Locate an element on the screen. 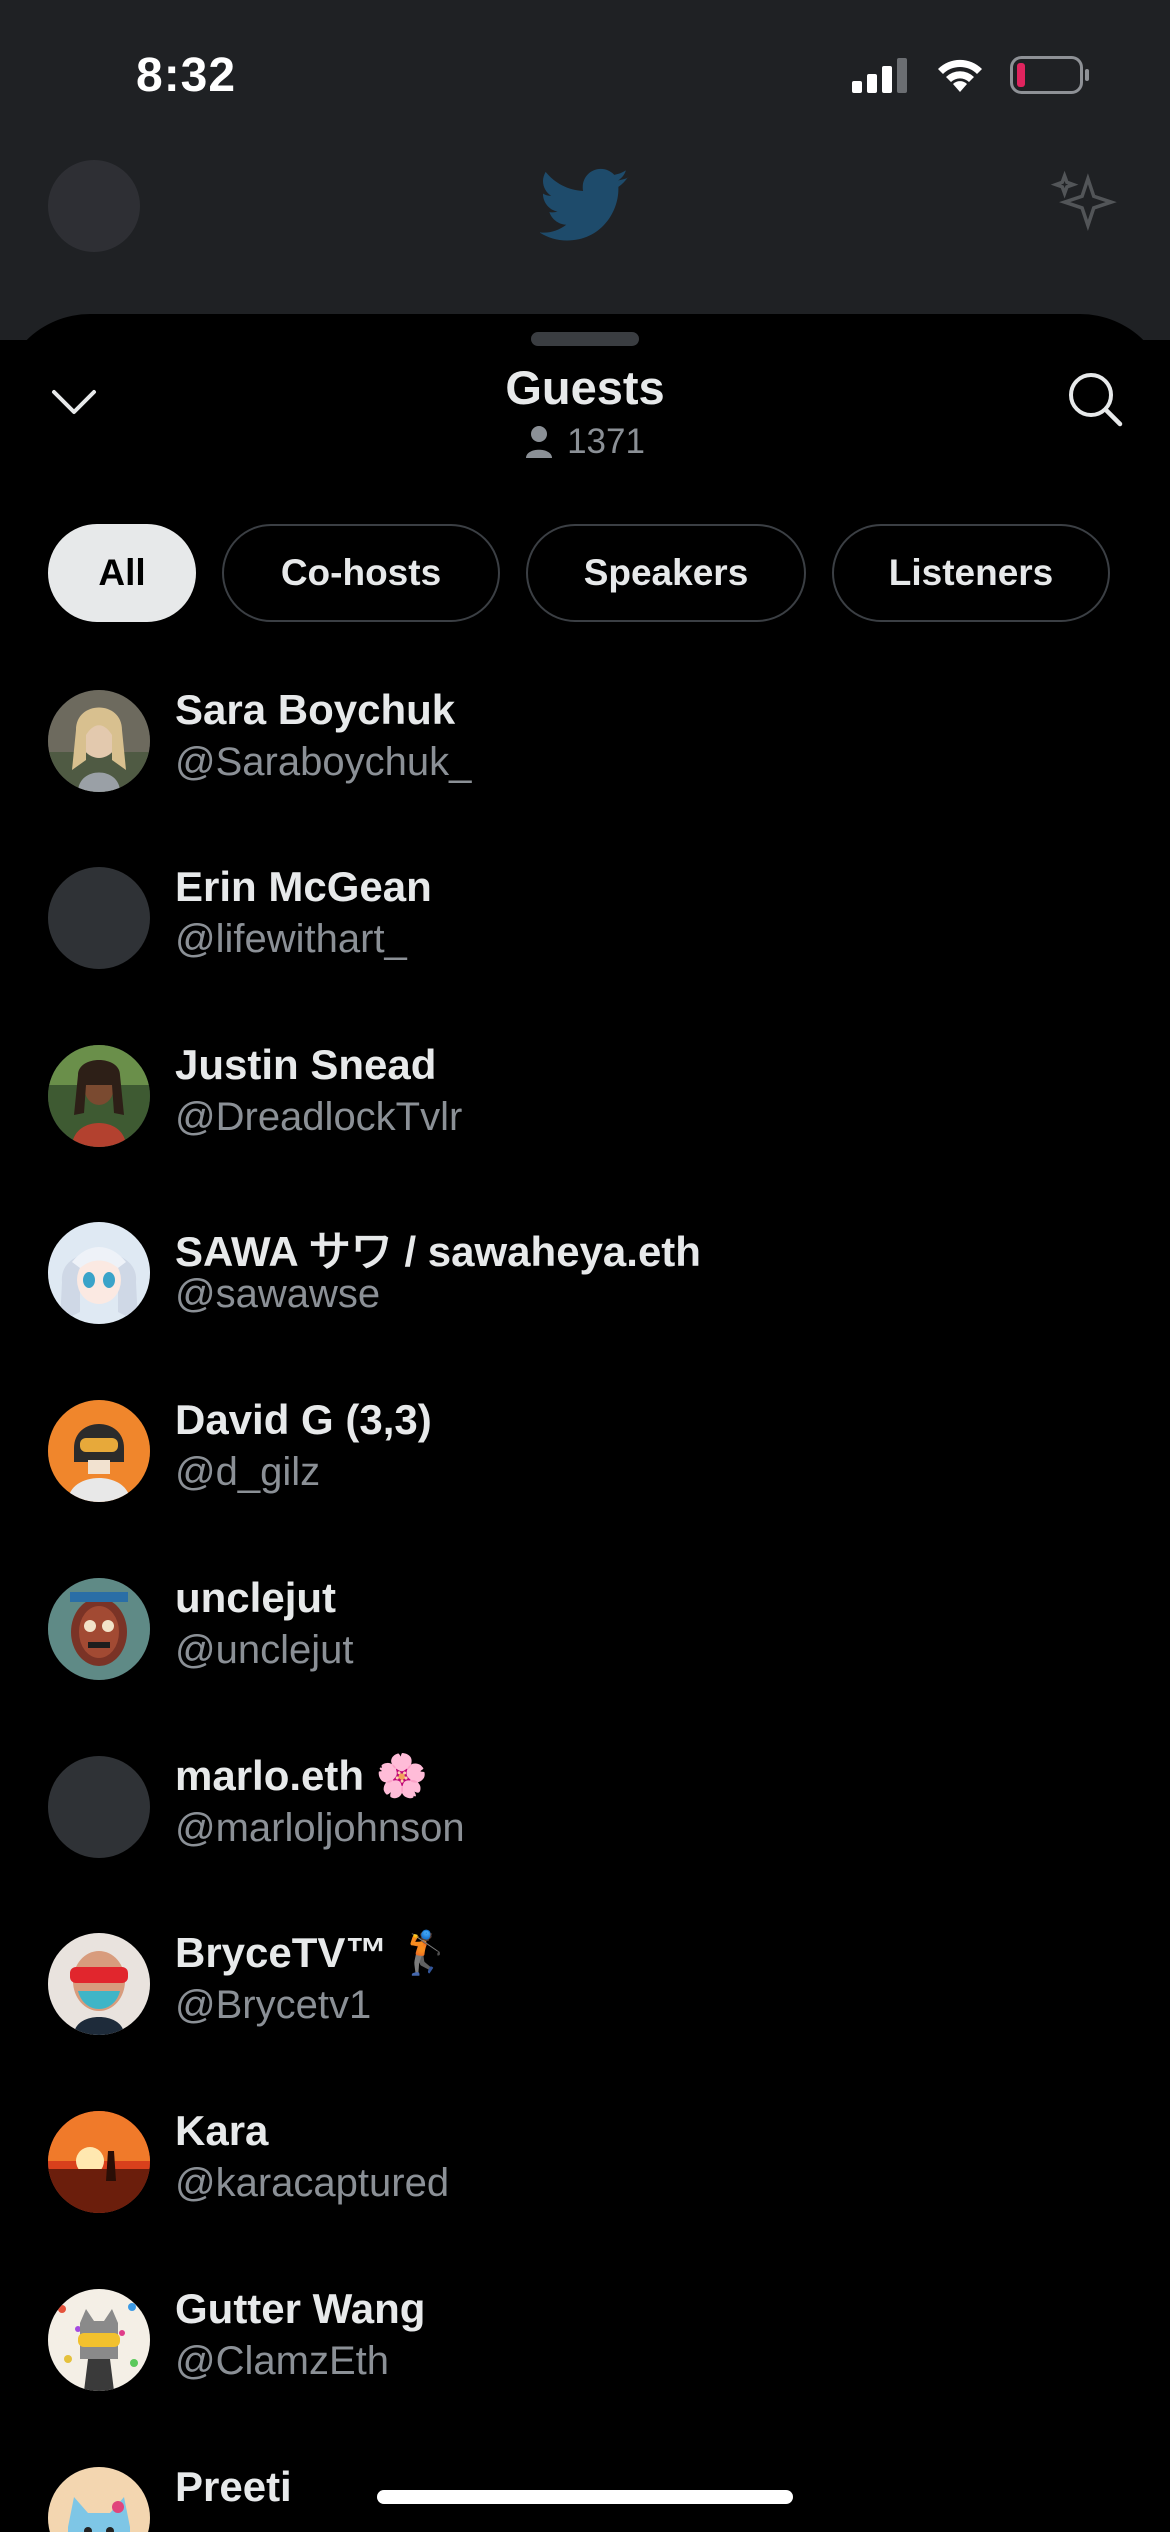  guest-row: BryceTV™ 🏌️ @Brycetv1 is located at coordinates (585, 2020).